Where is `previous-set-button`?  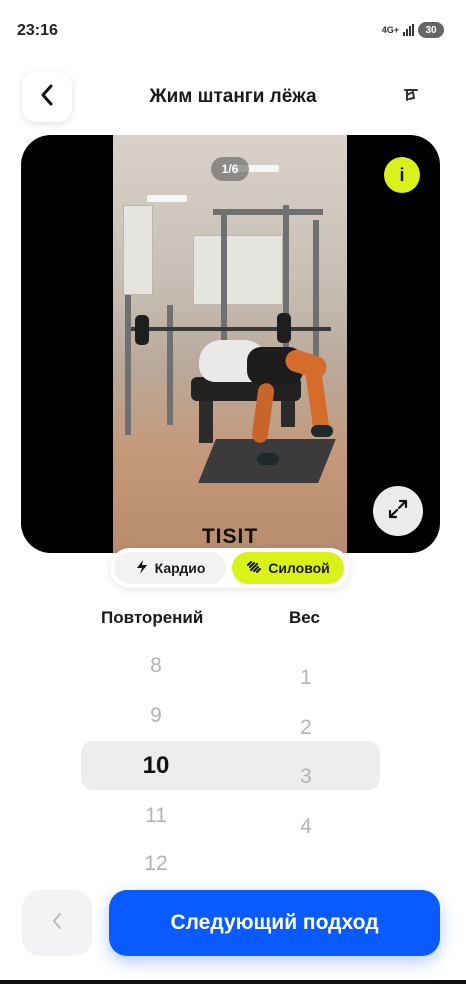
previous-set-button is located at coordinates (57, 923).